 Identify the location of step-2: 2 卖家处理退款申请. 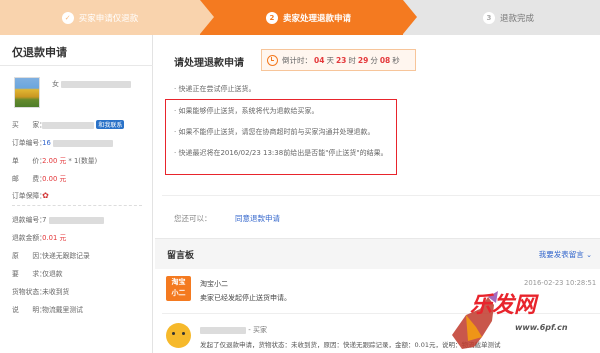
(301, 17).